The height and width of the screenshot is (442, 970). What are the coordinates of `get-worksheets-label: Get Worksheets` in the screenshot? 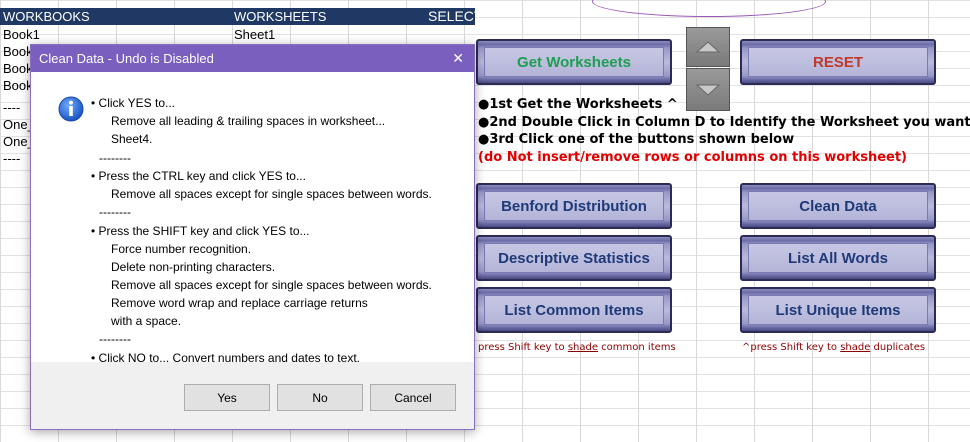 It's located at (574, 62).